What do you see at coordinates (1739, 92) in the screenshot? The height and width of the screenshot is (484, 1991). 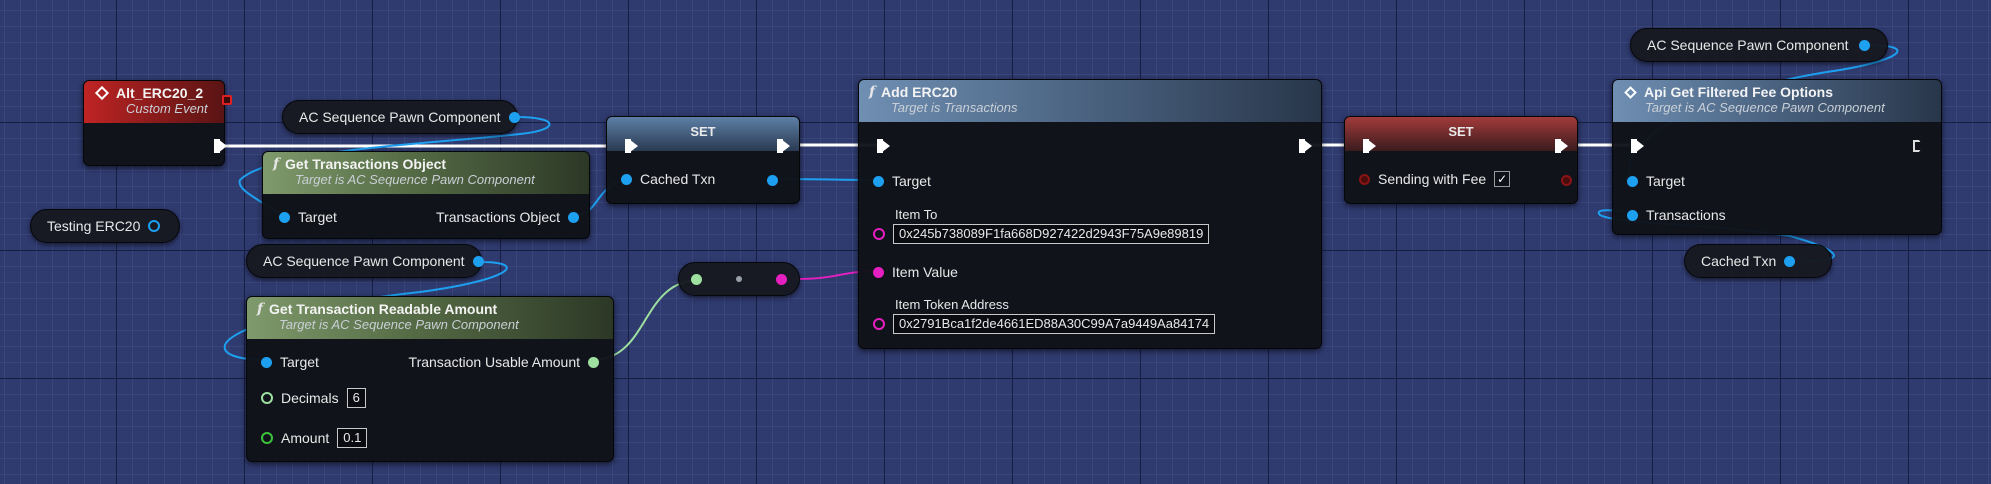 I see `node-title: Api Get Filtered Fee Options` at bounding box center [1739, 92].